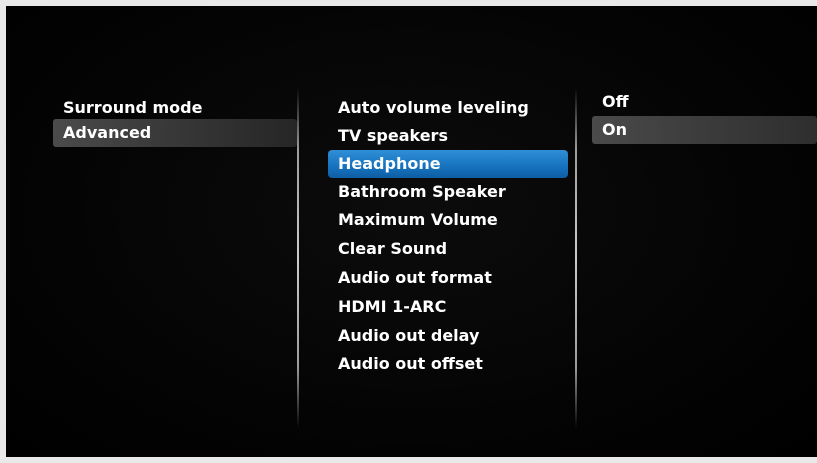  Describe the element at coordinates (448, 249) in the screenshot. I see `menu-item-clear-sound: Clear Sound` at that location.